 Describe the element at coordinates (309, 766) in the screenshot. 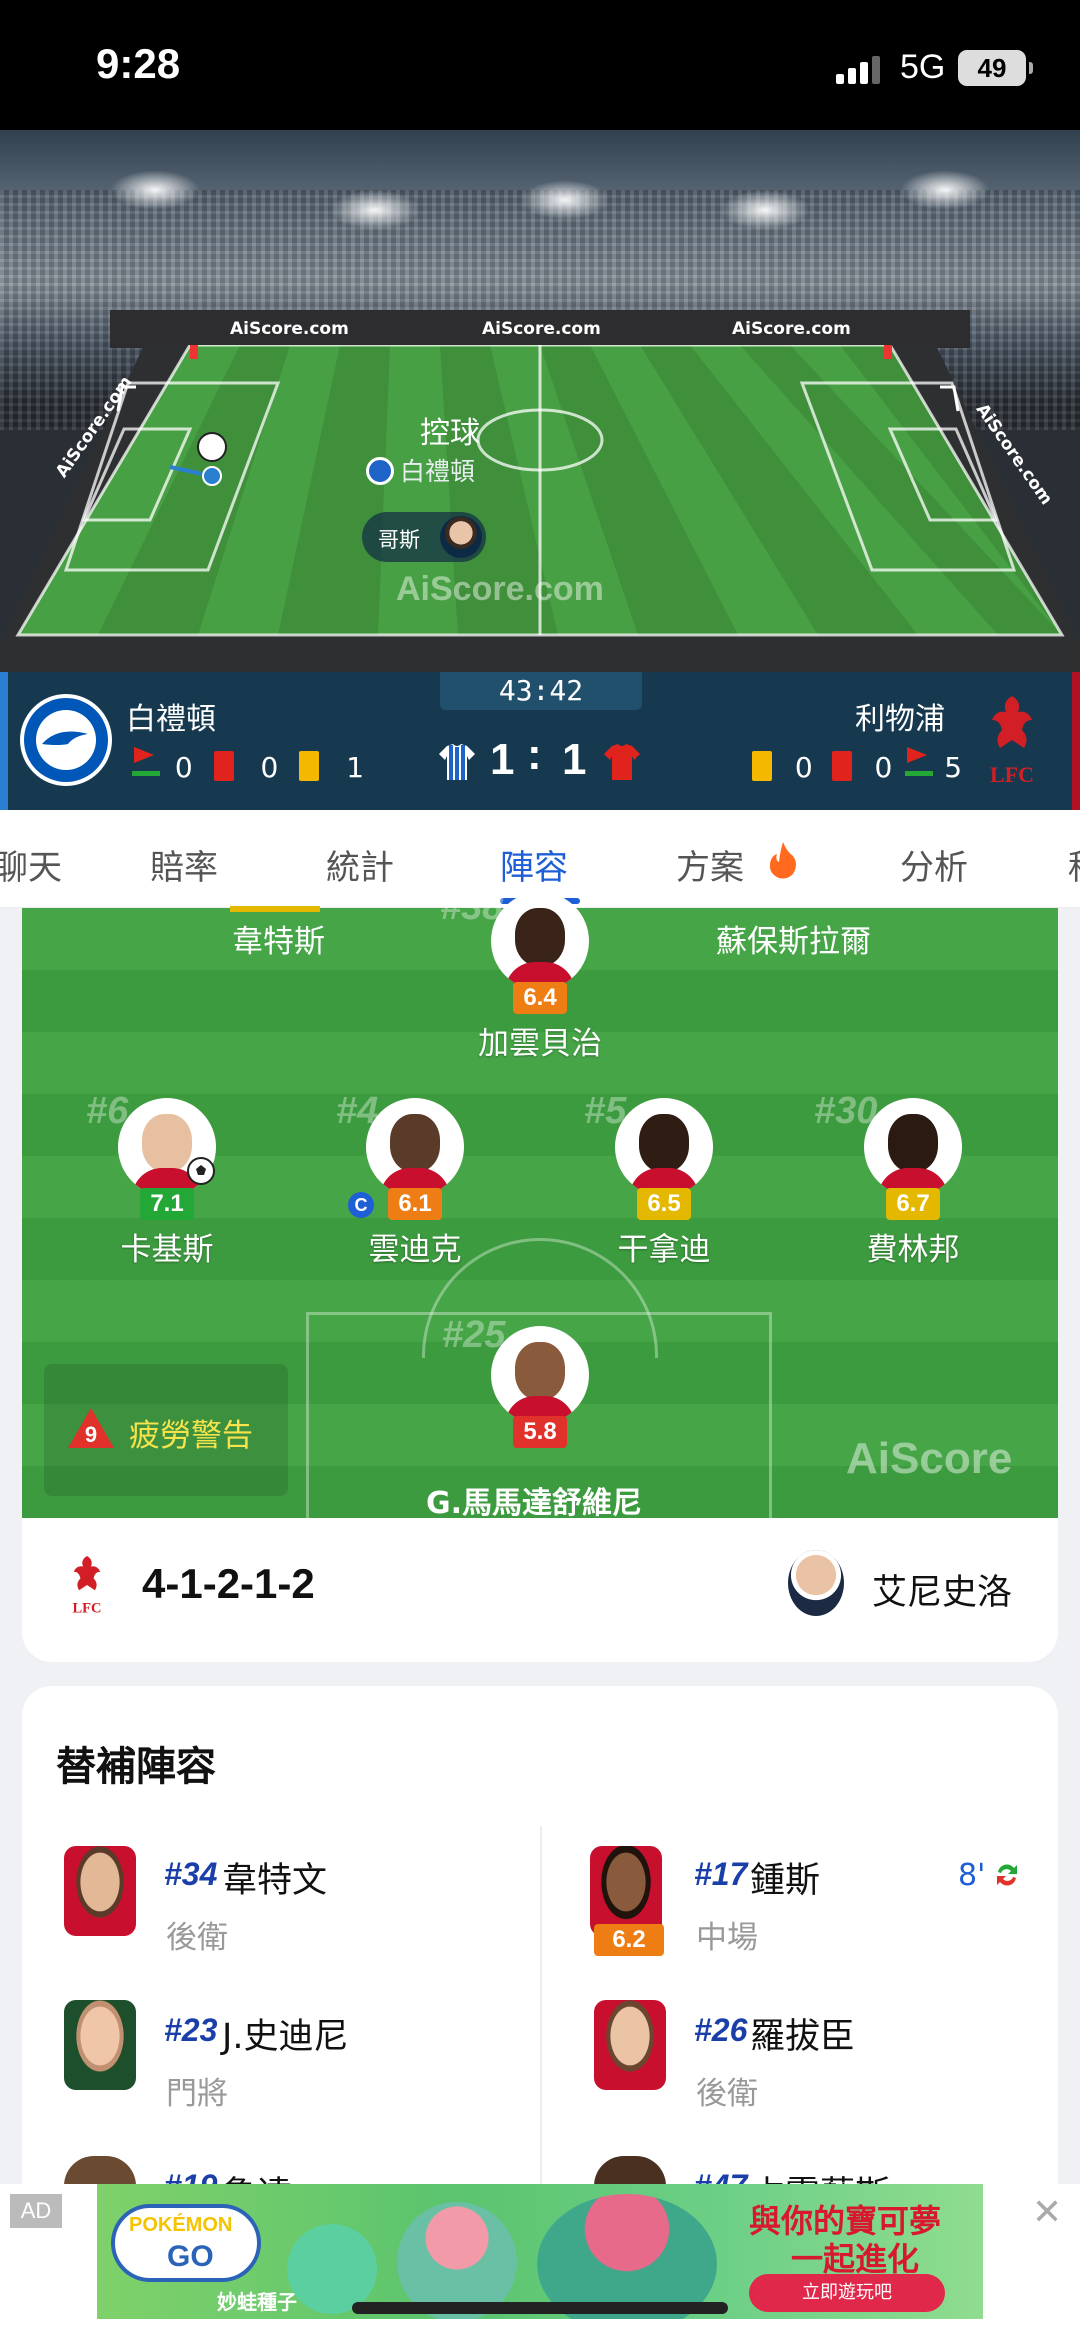

I see `yellow-card-icon` at that location.